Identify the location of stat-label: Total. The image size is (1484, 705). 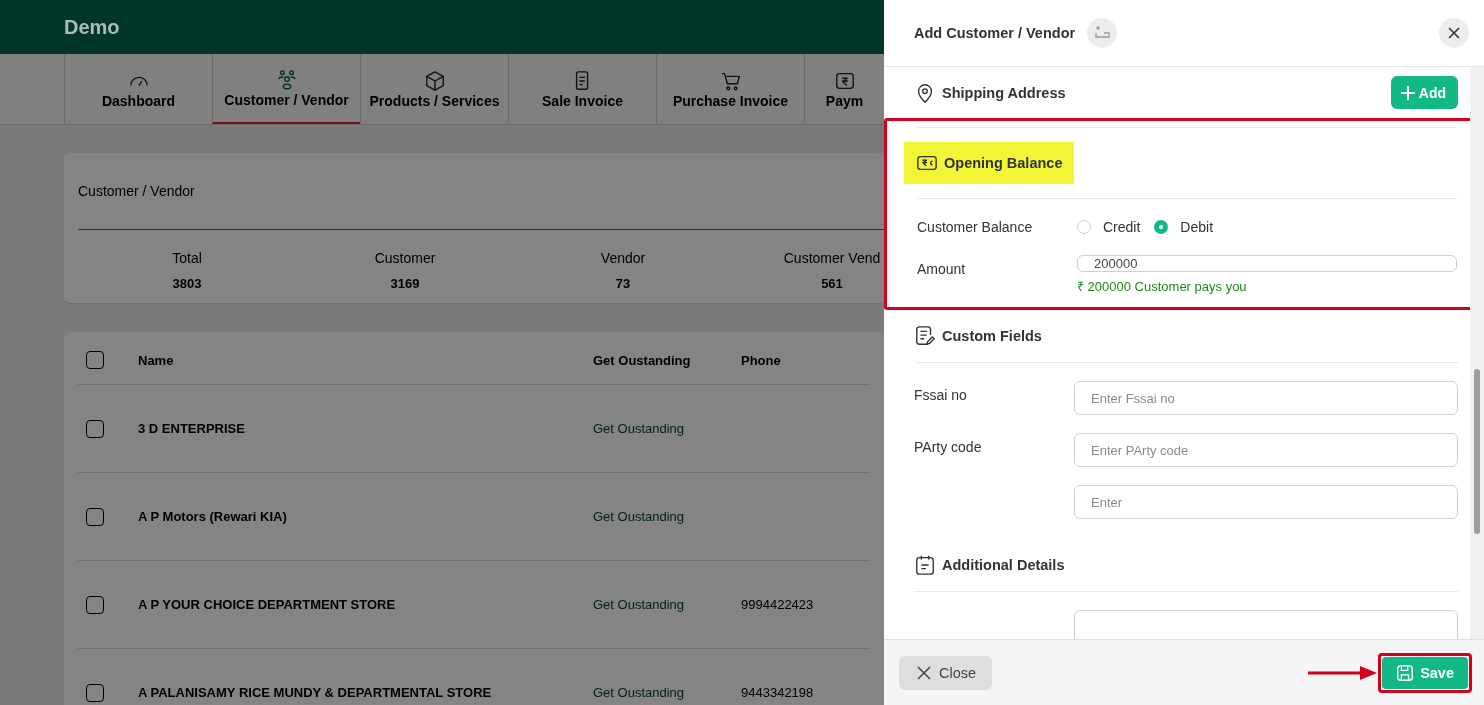
(187, 258).